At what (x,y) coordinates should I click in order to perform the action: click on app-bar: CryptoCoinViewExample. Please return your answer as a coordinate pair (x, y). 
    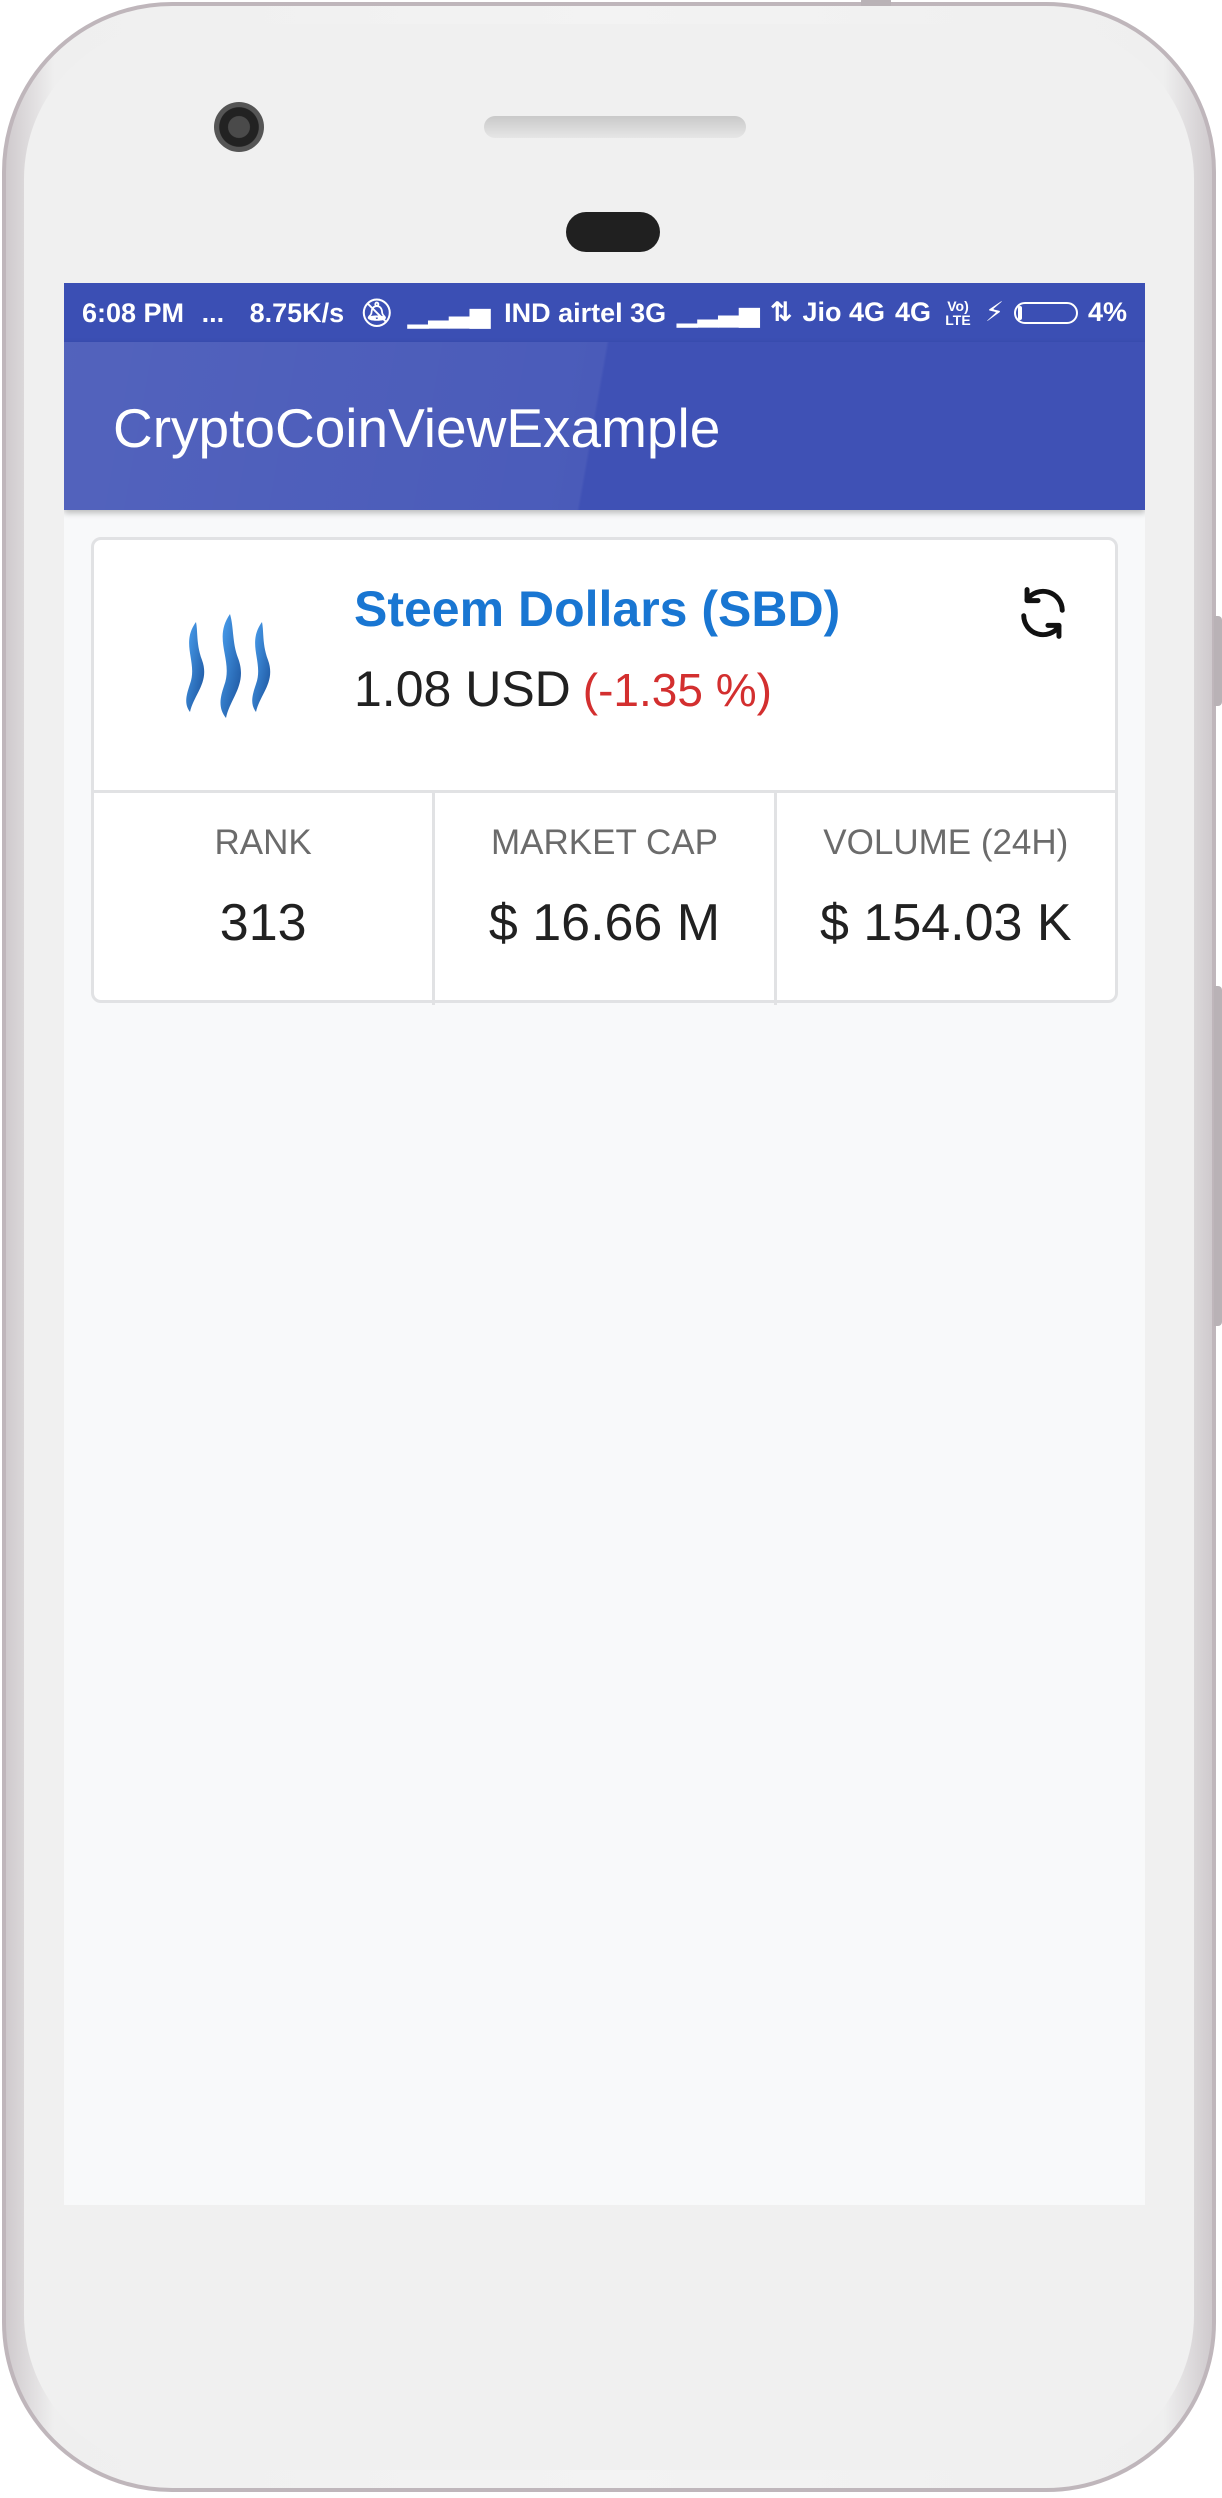
    Looking at the image, I should click on (604, 426).